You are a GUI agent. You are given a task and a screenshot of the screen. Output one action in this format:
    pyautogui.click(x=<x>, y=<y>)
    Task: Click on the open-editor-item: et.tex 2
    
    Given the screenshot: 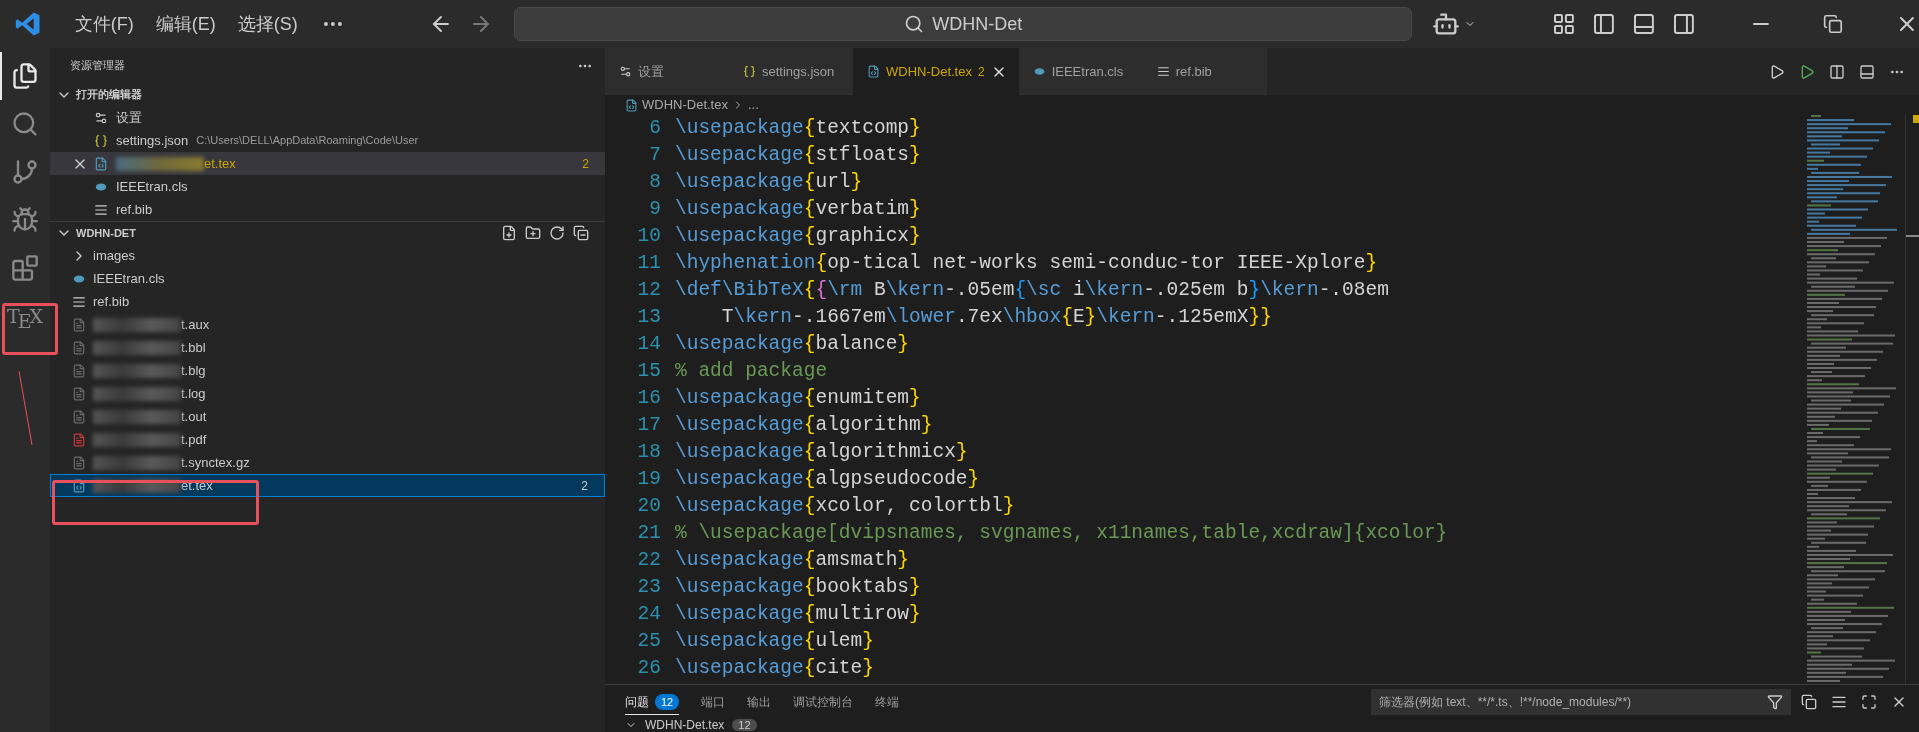 What is the action you would take?
    pyautogui.click(x=327, y=163)
    